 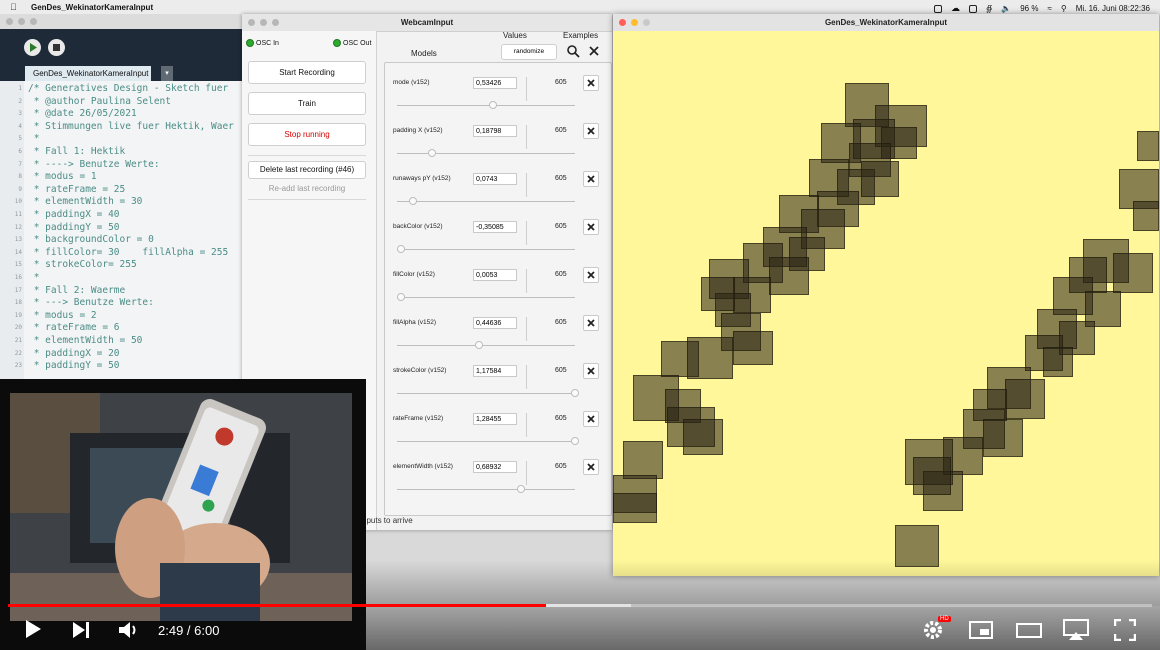 I want to click on cloud-icon: ☁, so click(x=955, y=8).